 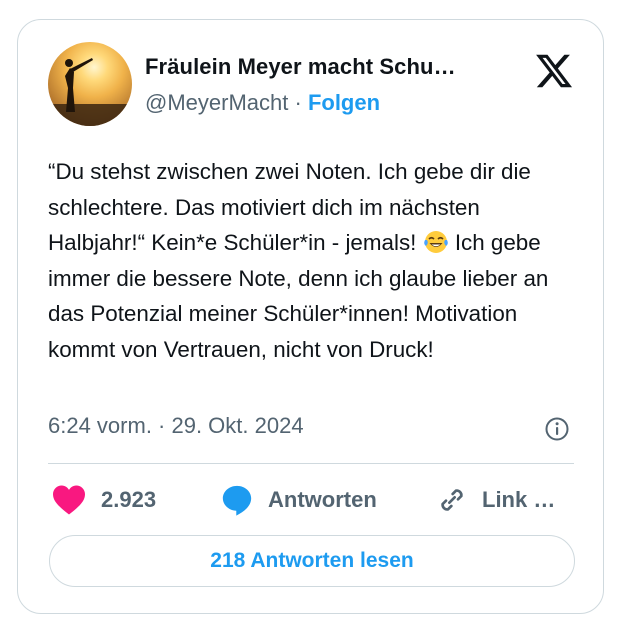 What do you see at coordinates (344, 102) in the screenshot?
I see `follow-button: Folgen` at bounding box center [344, 102].